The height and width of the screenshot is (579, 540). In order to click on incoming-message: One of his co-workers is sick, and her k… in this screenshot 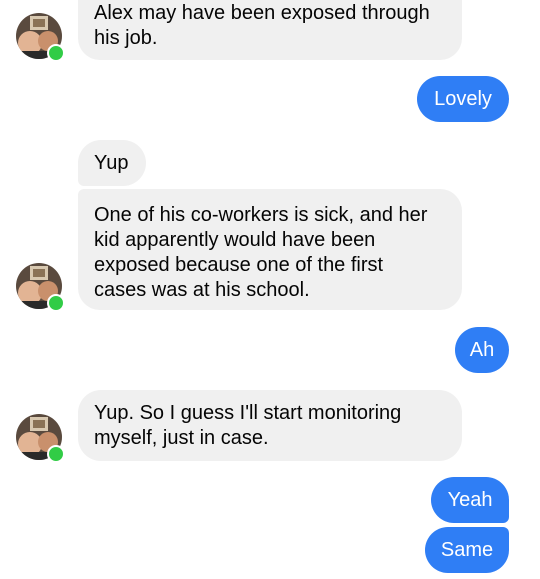, I will do `click(270, 249)`.